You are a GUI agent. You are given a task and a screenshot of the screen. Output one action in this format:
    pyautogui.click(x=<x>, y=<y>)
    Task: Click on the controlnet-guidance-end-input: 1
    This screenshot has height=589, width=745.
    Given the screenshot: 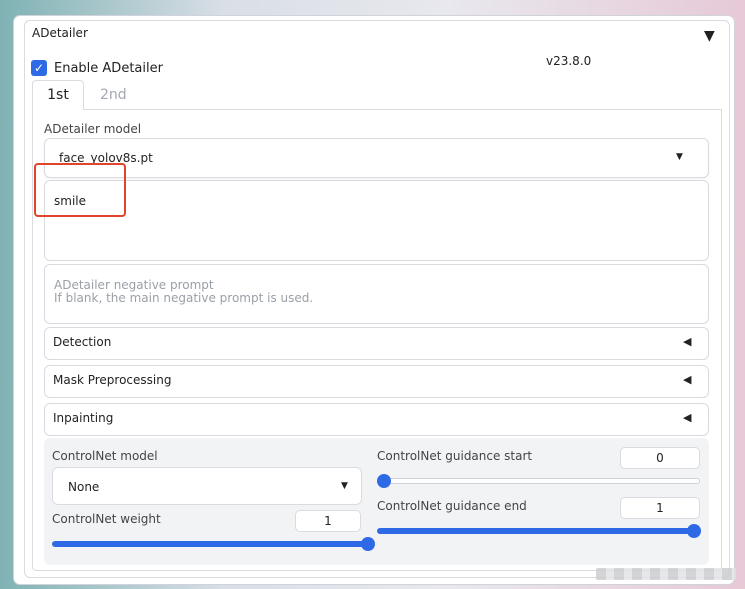 What is the action you would take?
    pyautogui.click(x=660, y=508)
    